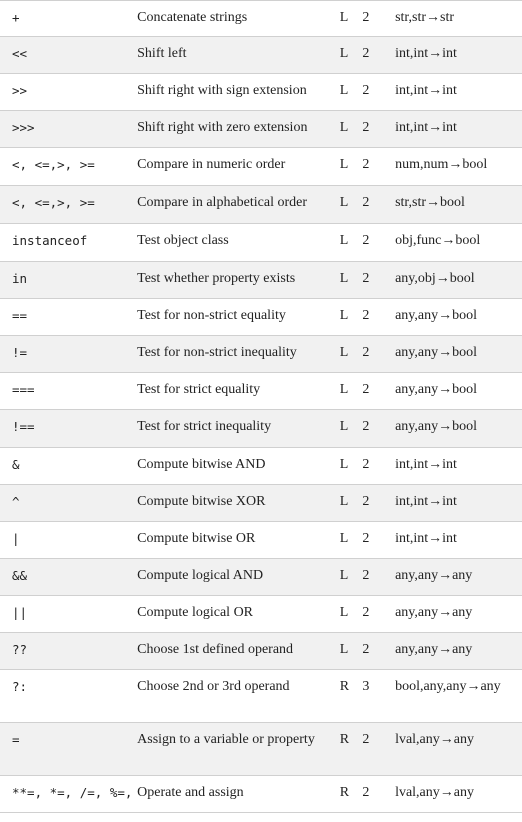  What do you see at coordinates (201, 501) in the screenshot?
I see `operation-cell: Compute bitwise XOR` at bounding box center [201, 501].